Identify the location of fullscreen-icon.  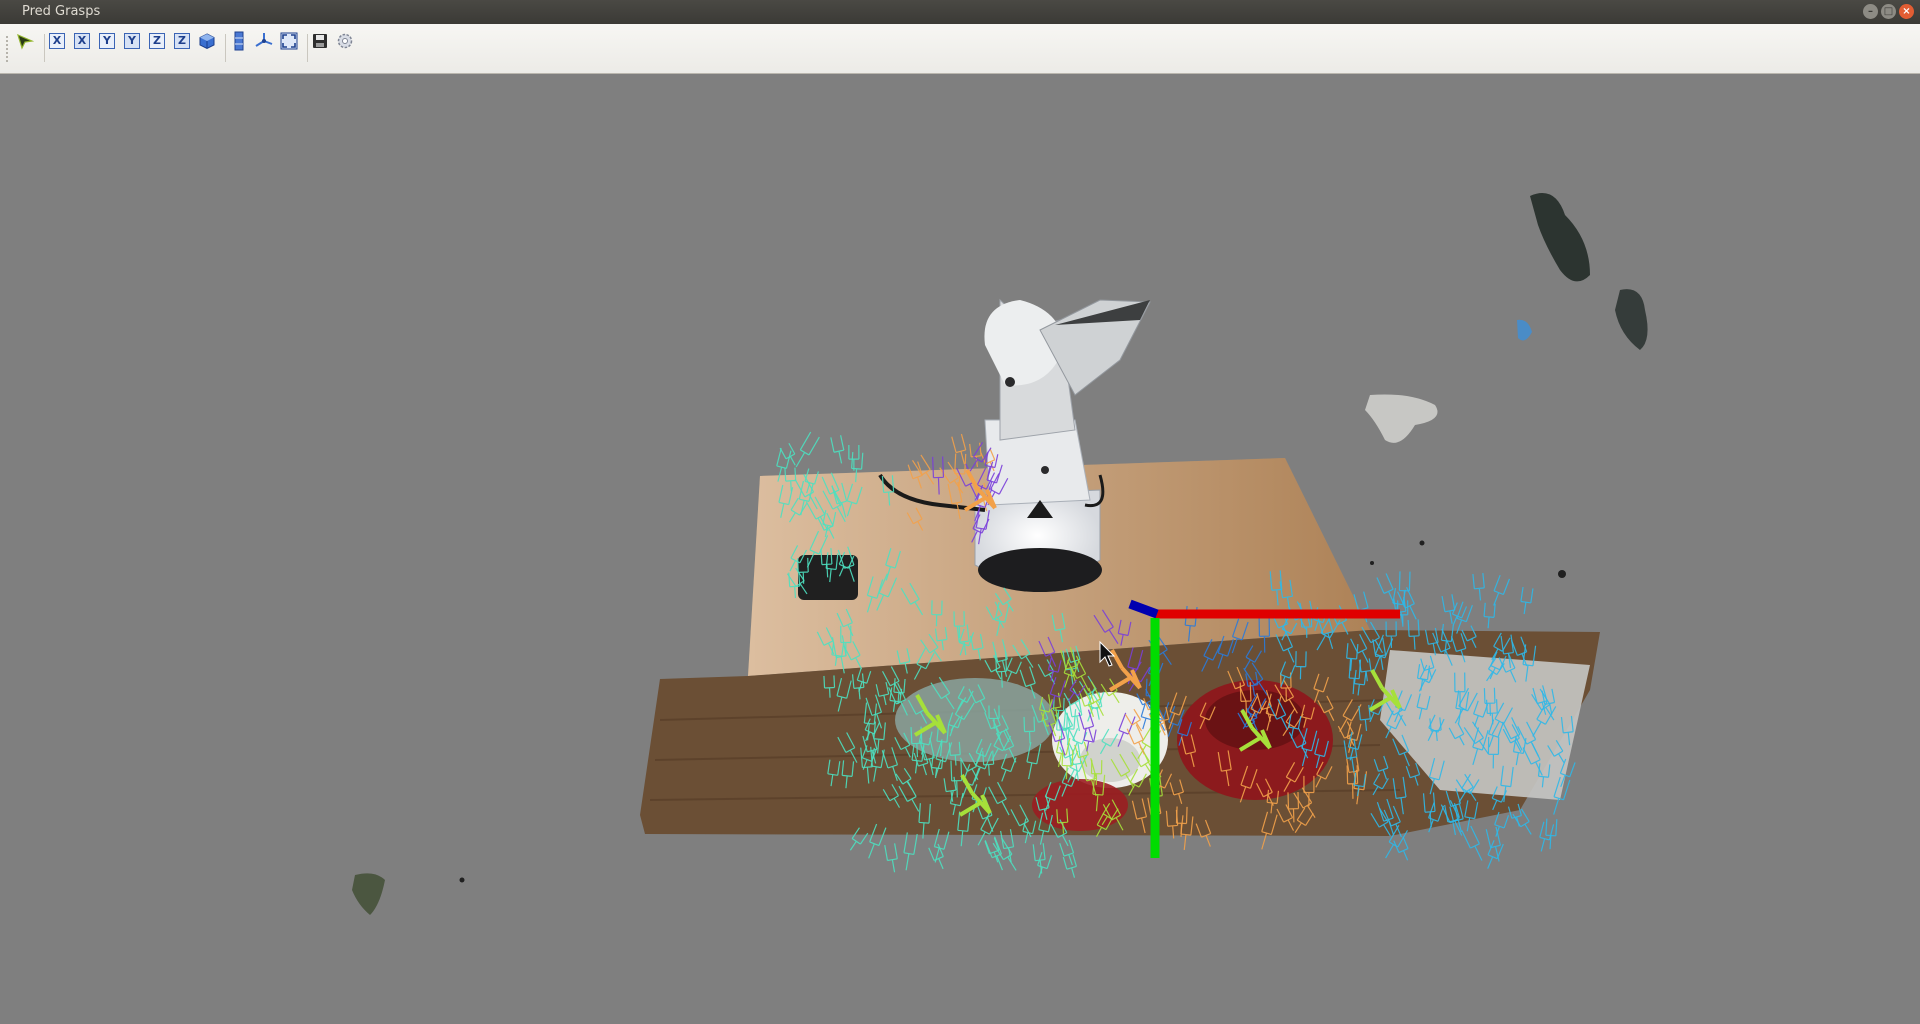
(289, 41).